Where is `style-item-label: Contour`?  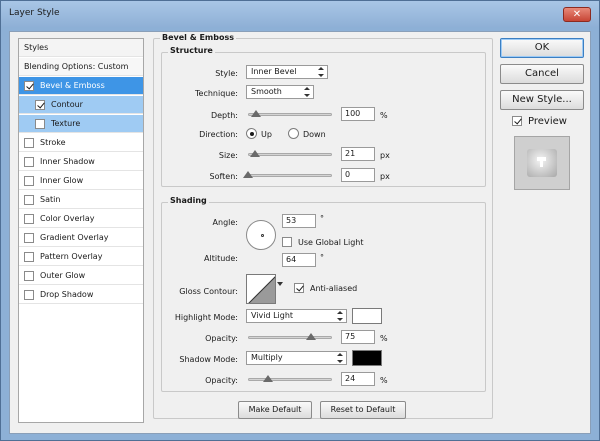 style-item-label: Contour is located at coordinates (67, 104).